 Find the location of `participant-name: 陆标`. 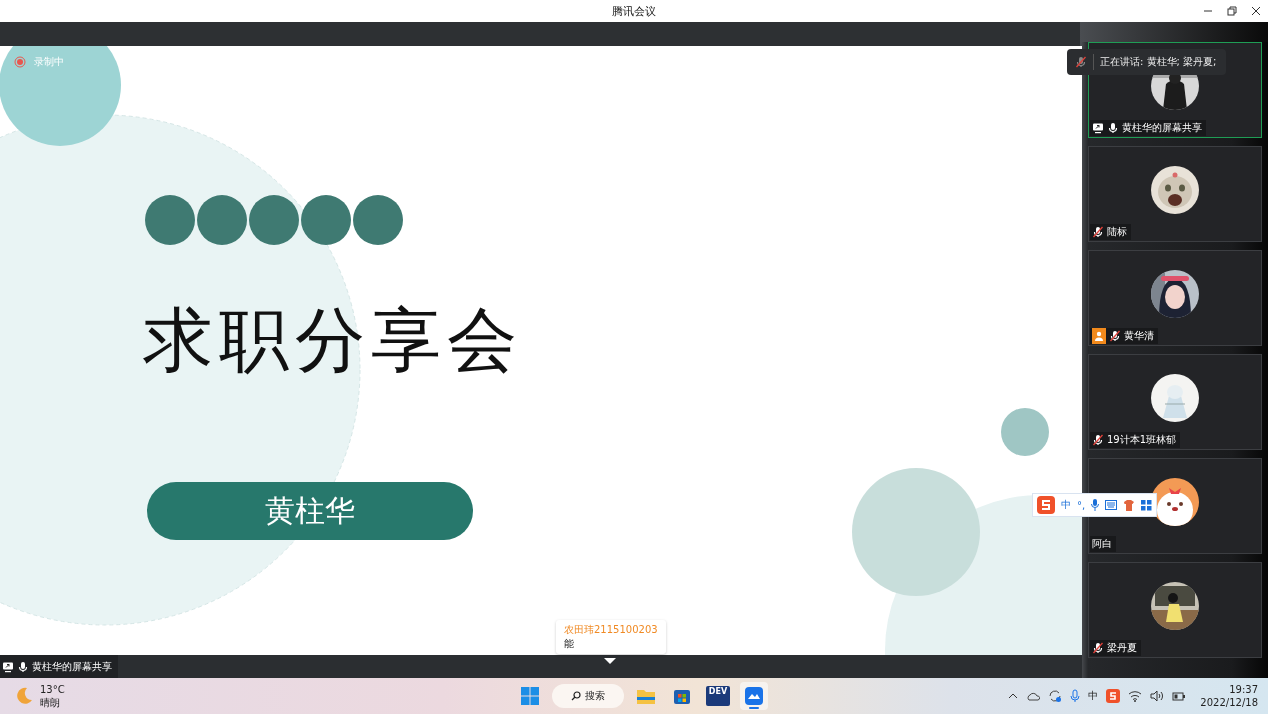

participant-name: 陆标 is located at coordinates (1117, 232).